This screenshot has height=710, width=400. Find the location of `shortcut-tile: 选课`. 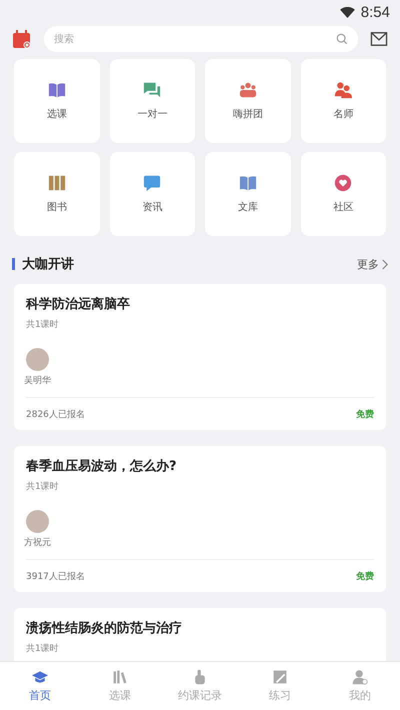

shortcut-tile: 选课 is located at coordinates (57, 101).